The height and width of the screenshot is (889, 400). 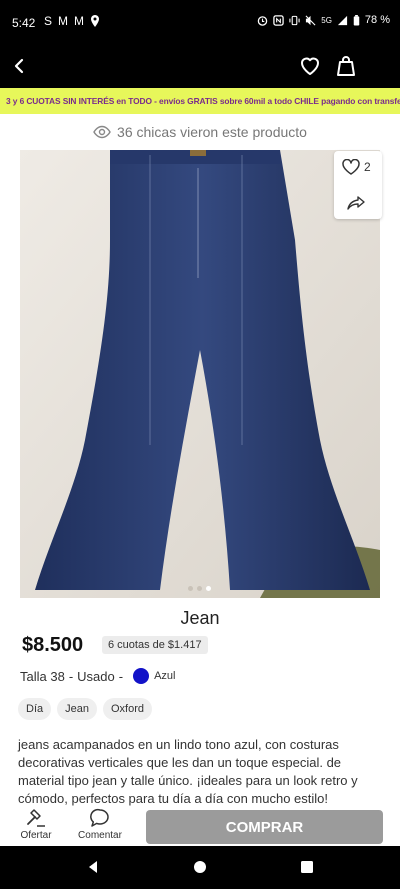 I want to click on battery-level: 78 %, so click(x=377, y=20).